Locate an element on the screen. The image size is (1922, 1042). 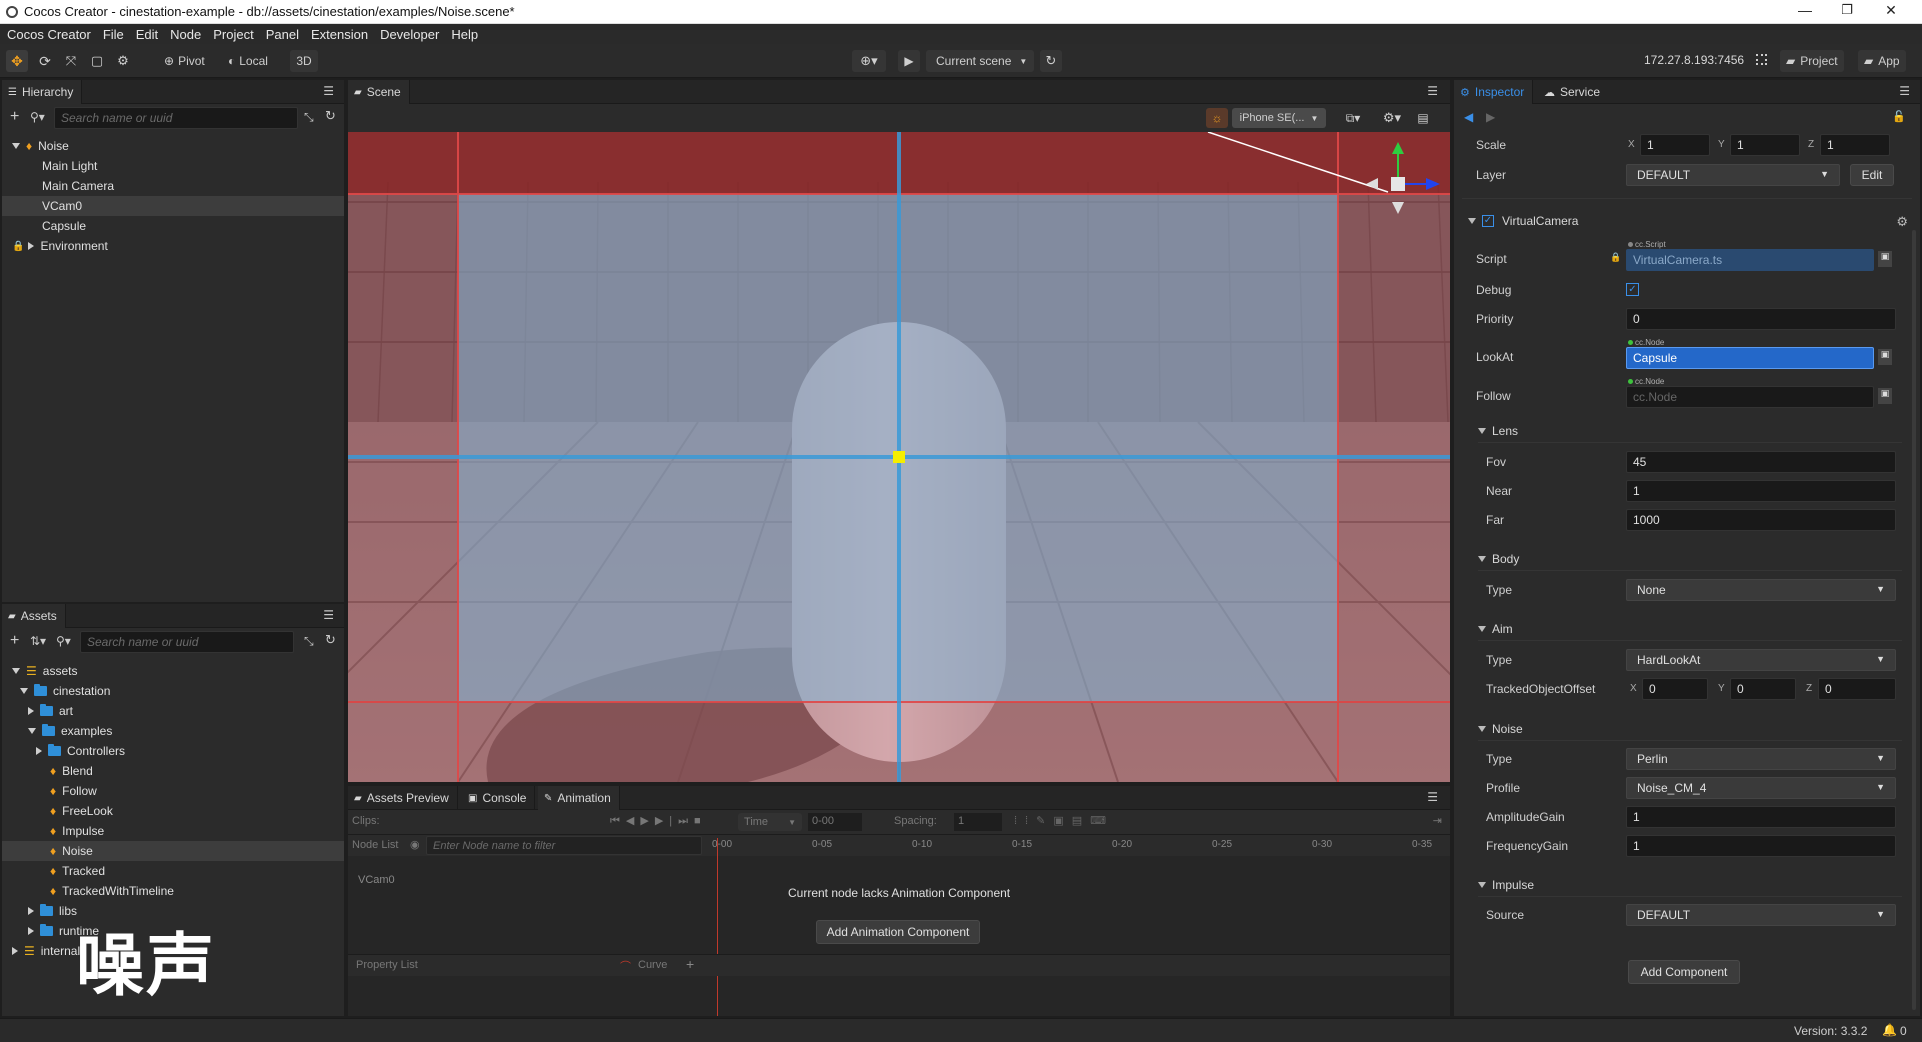
frequency-gain-input: 1 is located at coordinates (1761, 846).